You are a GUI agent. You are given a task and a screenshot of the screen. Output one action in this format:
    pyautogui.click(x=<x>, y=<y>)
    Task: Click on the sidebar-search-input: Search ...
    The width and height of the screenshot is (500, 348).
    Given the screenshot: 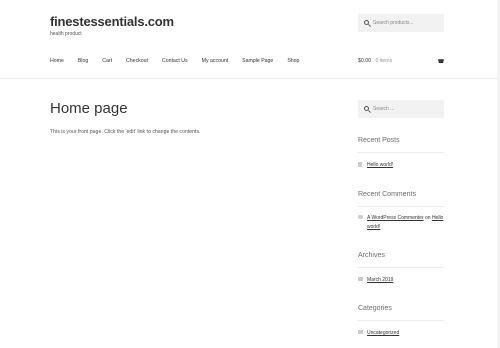 What is the action you would take?
    pyautogui.click(x=383, y=109)
    